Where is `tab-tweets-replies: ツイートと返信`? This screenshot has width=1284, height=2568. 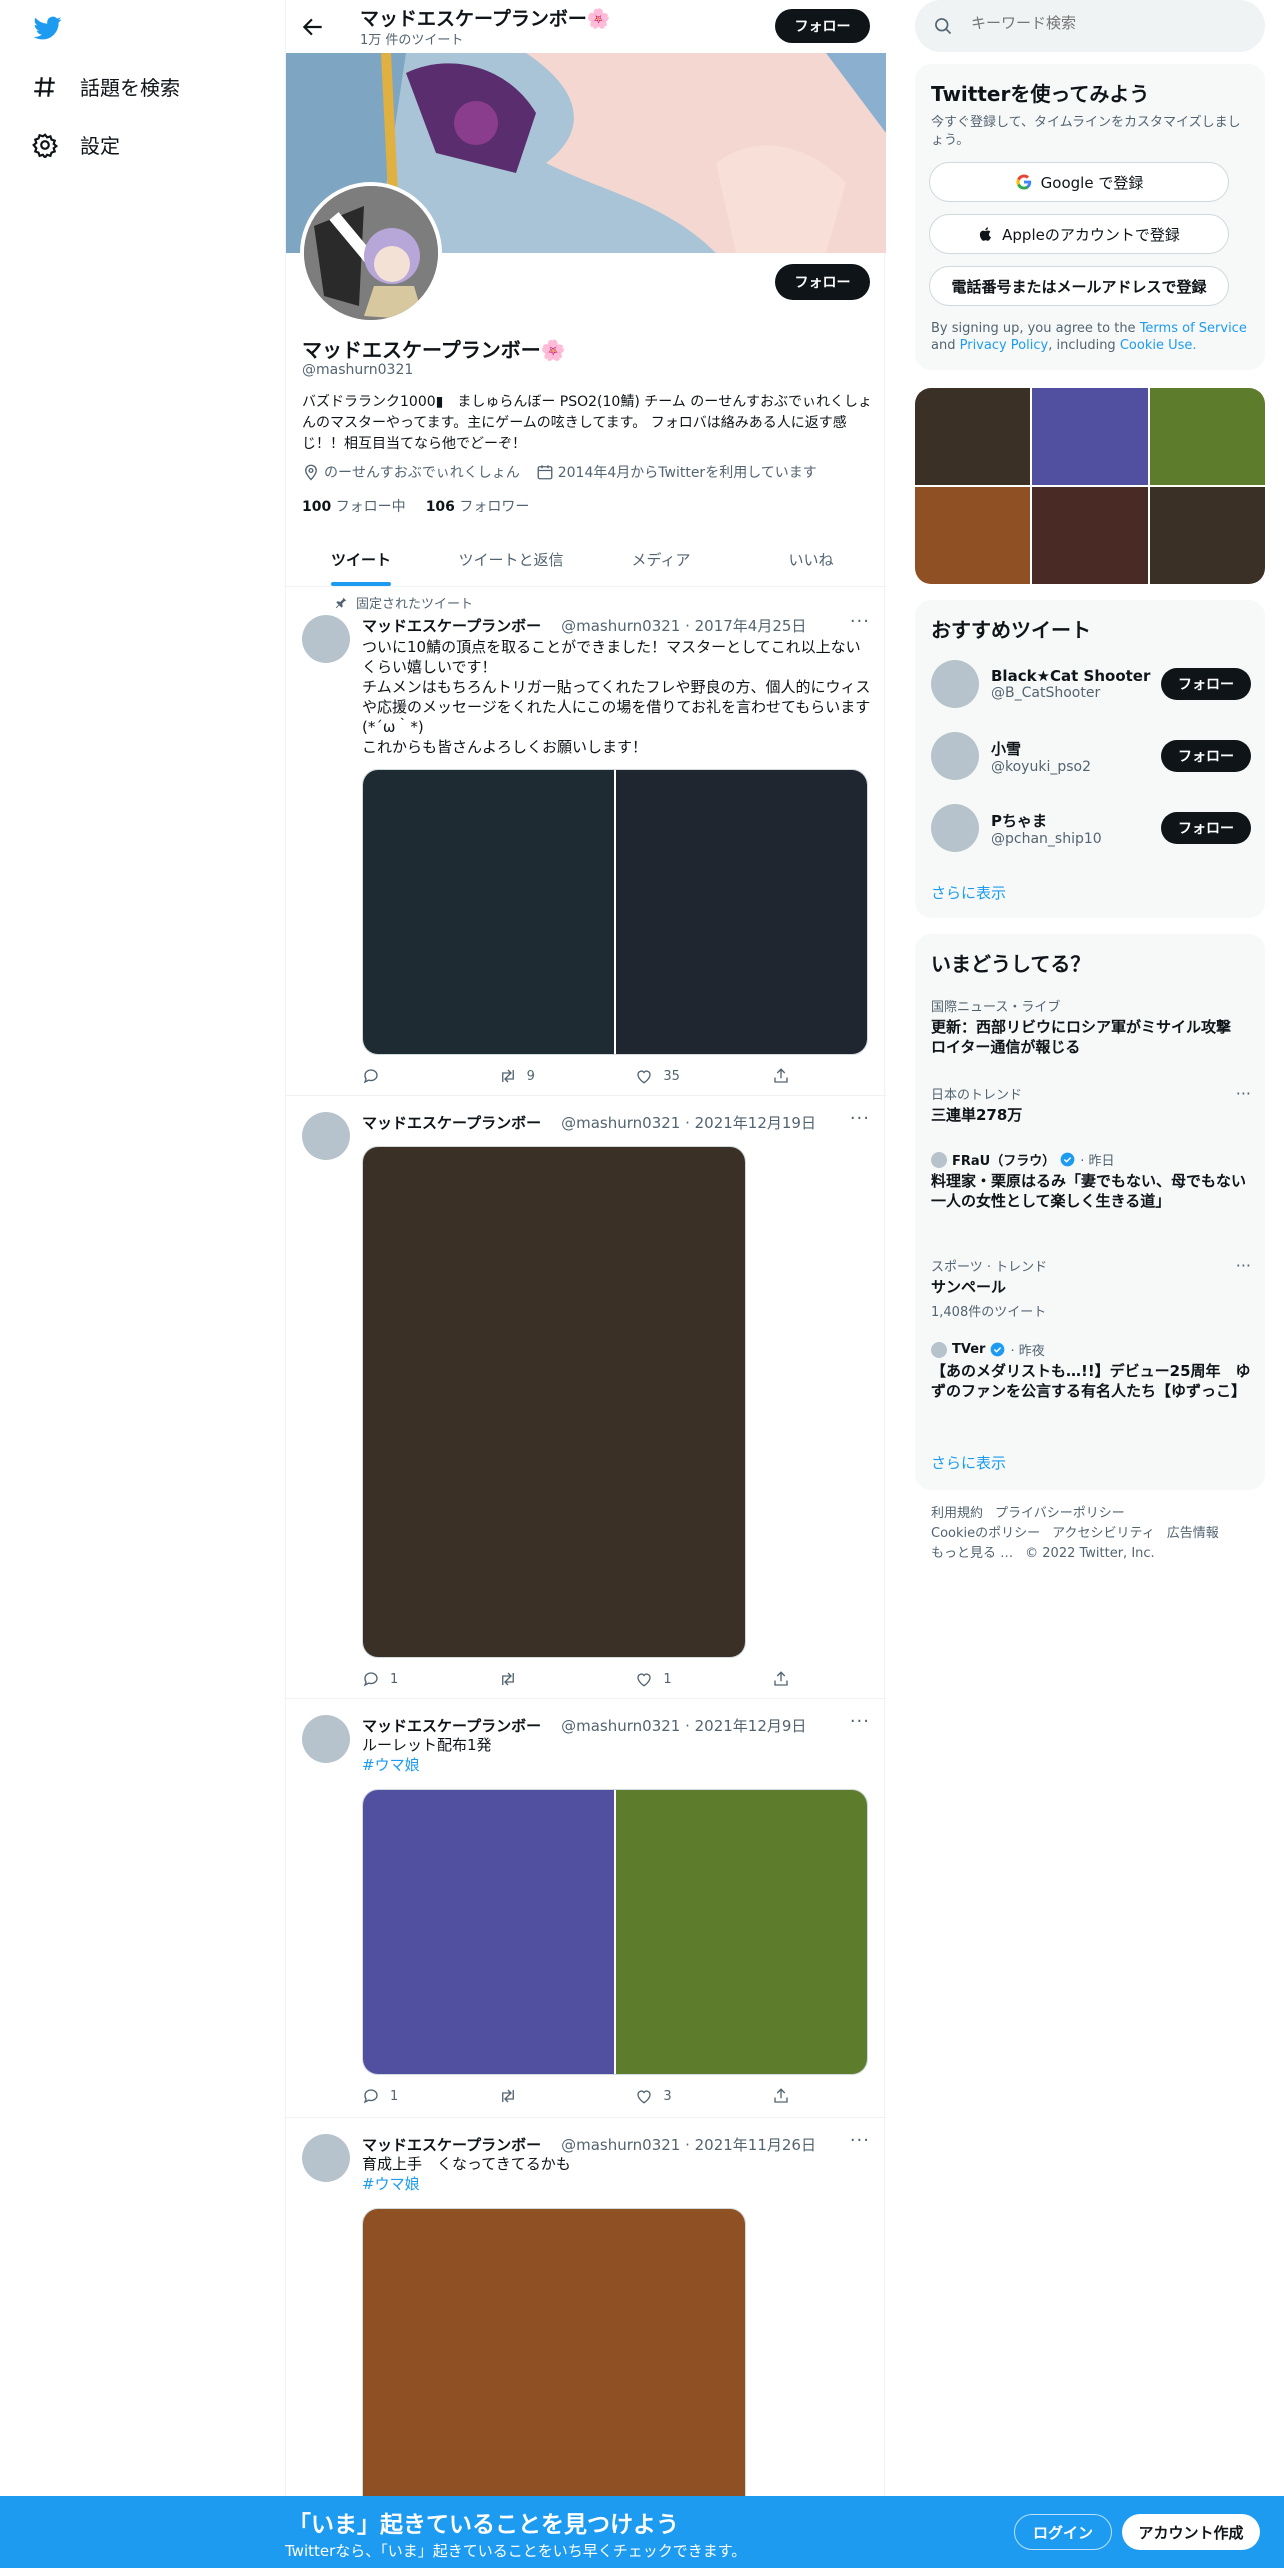
tab-tweets-replies: ツイートと返信 is located at coordinates (511, 560).